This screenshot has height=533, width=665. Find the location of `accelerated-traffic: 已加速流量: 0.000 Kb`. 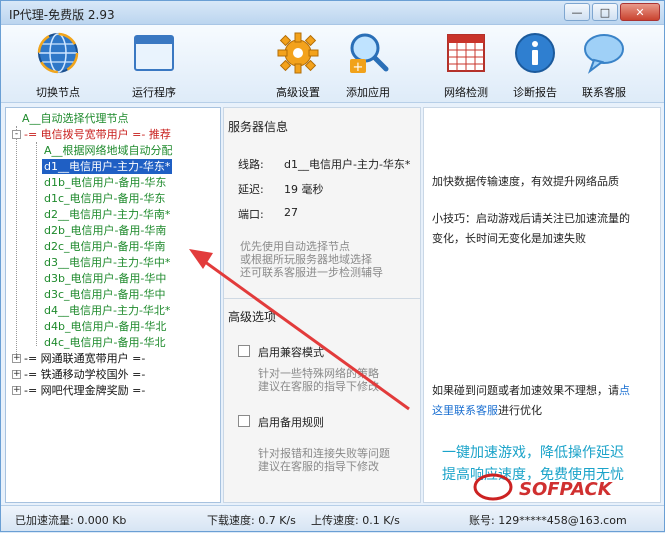

accelerated-traffic: 已加速流量: 0.000 Kb is located at coordinates (71, 520).